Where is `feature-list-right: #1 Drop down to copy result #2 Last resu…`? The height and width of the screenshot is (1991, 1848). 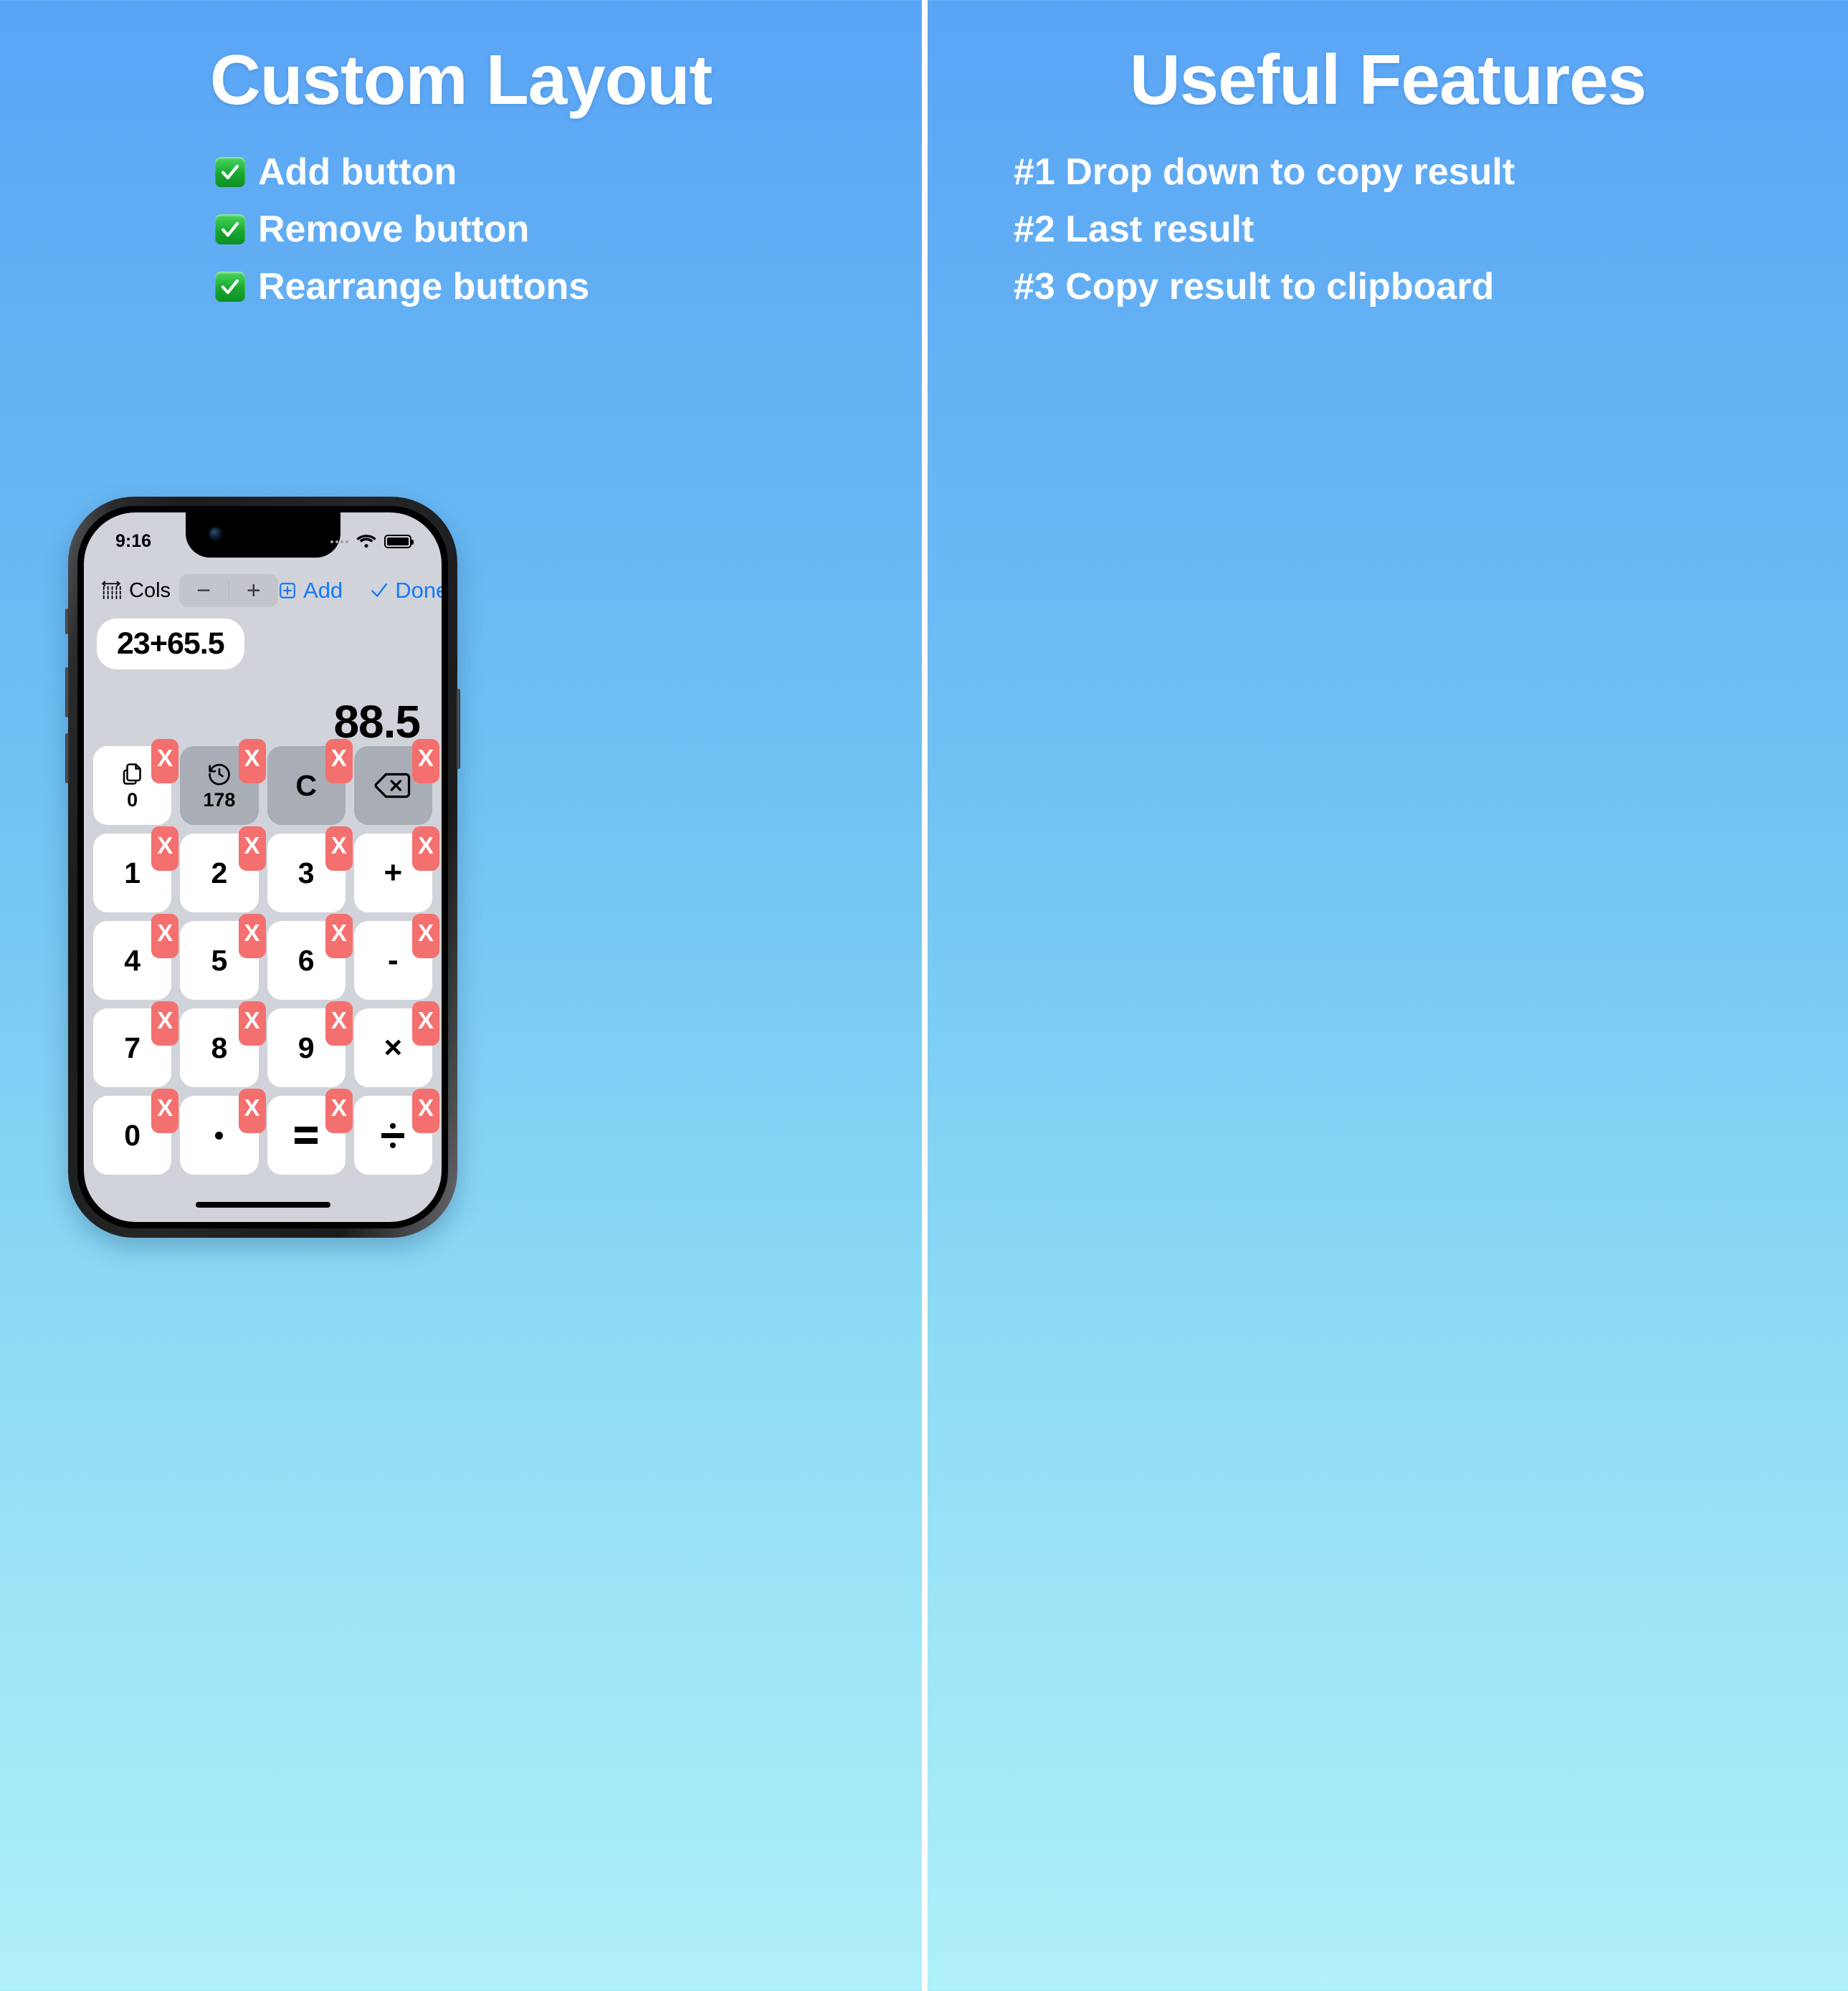 feature-list-right: #1 Drop down to copy result #2 Last resu… is located at coordinates (1388, 229).